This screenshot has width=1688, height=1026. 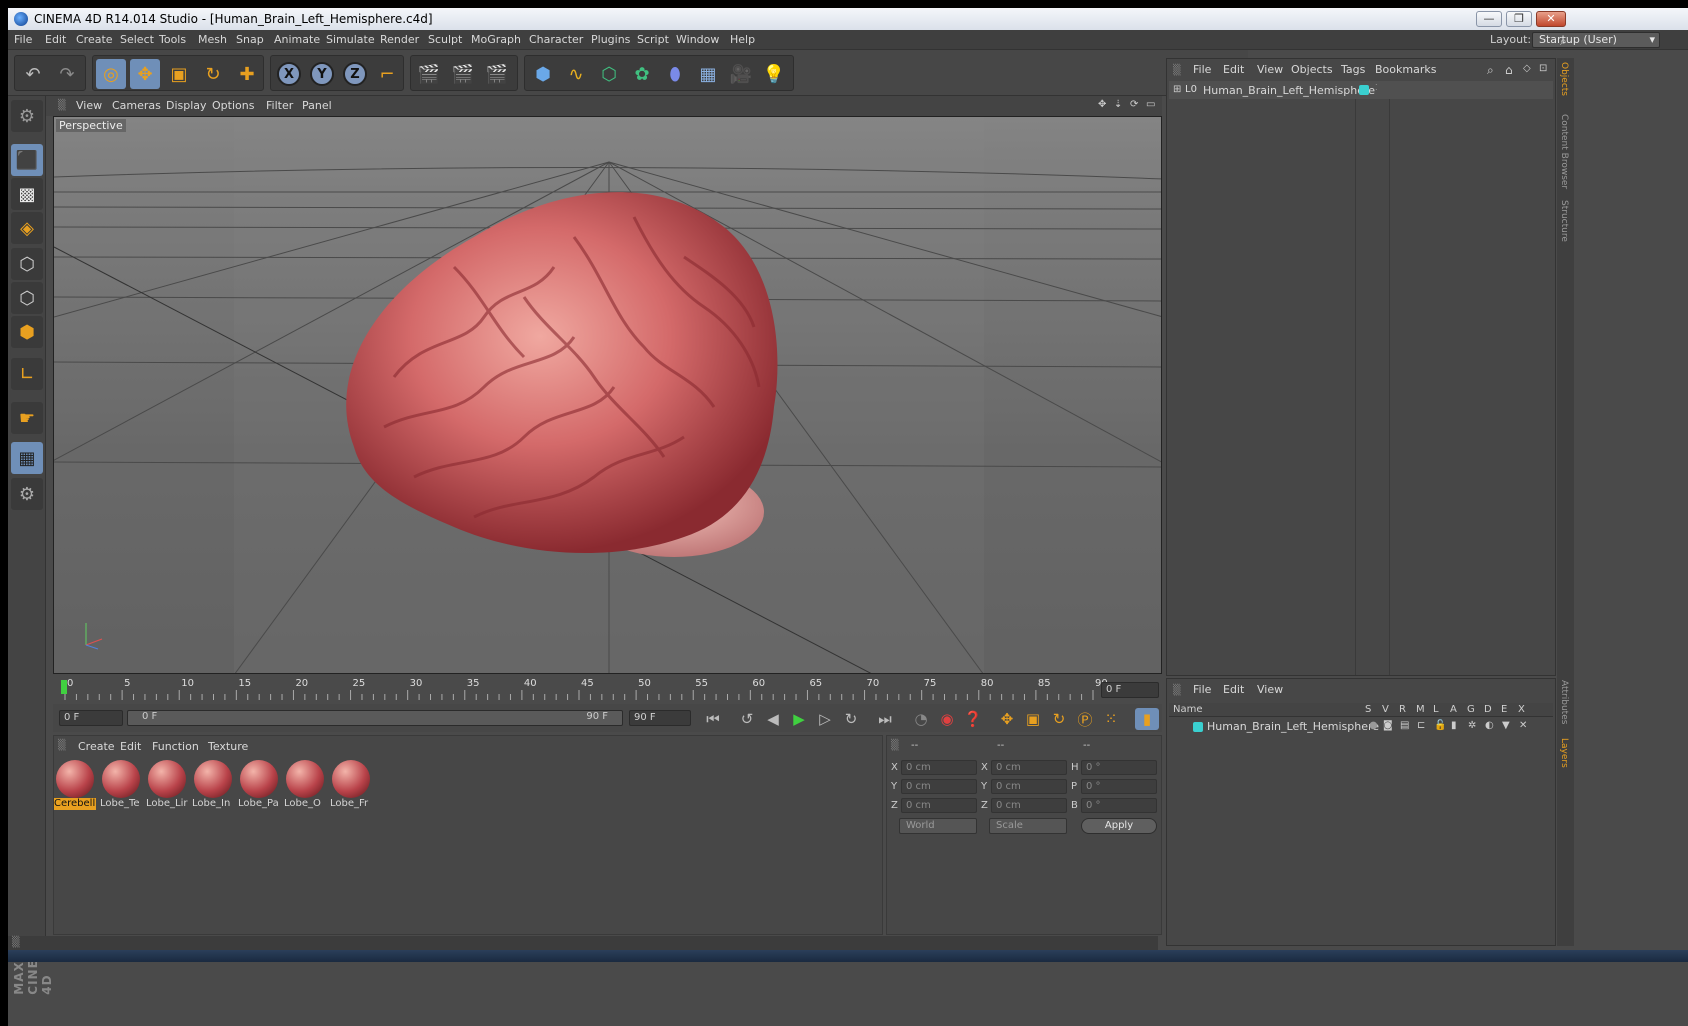 What do you see at coordinates (429, 74) in the screenshot?
I see `render-view-icon: 🎬` at bounding box center [429, 74].